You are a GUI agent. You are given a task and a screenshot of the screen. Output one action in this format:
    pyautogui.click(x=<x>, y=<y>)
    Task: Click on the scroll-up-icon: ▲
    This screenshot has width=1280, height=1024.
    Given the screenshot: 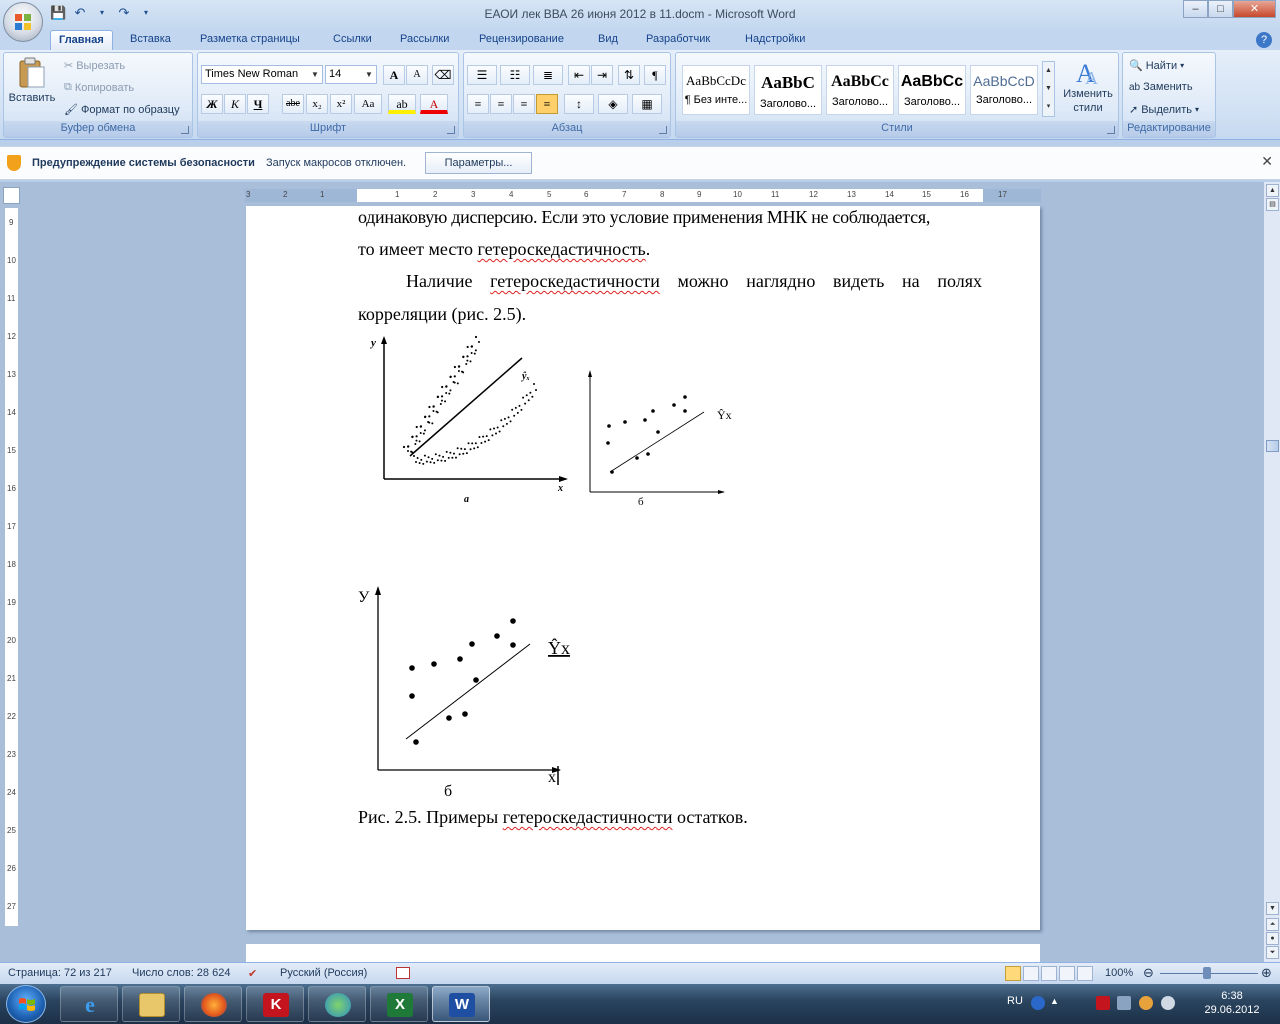 What is the action you would take?
    pyautogui.click(x=1272, y=190)
    